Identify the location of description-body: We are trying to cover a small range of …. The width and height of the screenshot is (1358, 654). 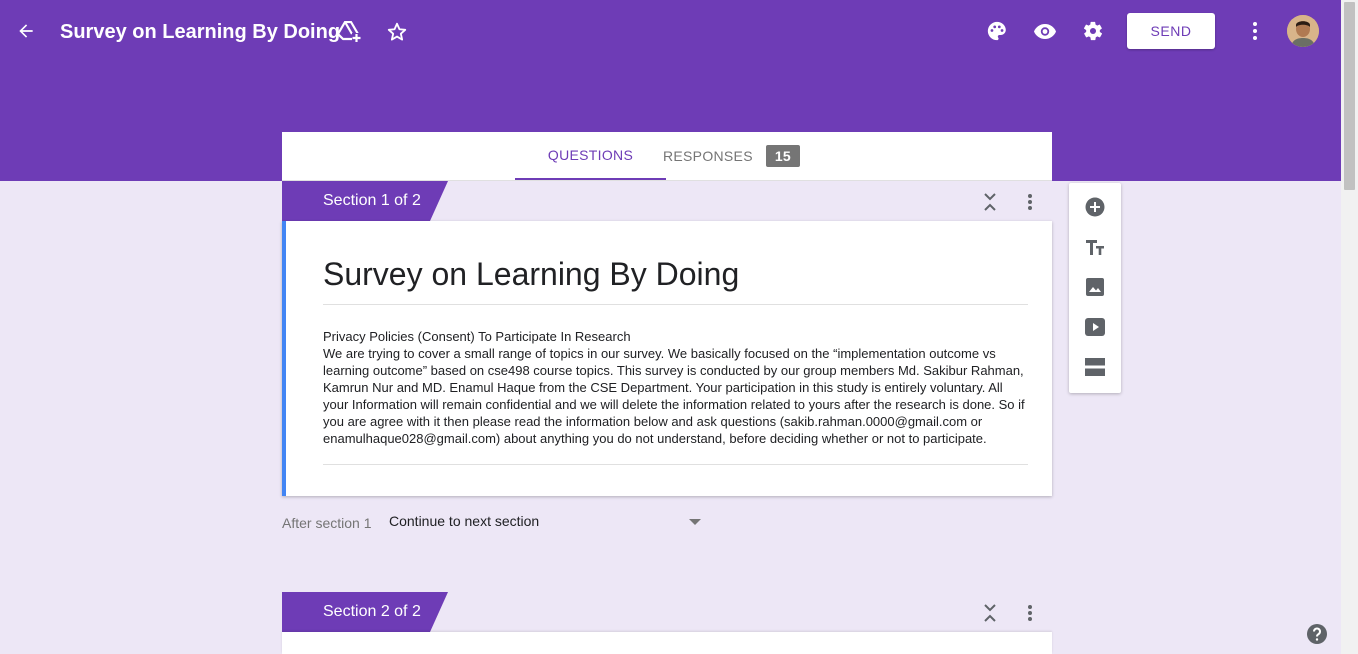
(674, 396).